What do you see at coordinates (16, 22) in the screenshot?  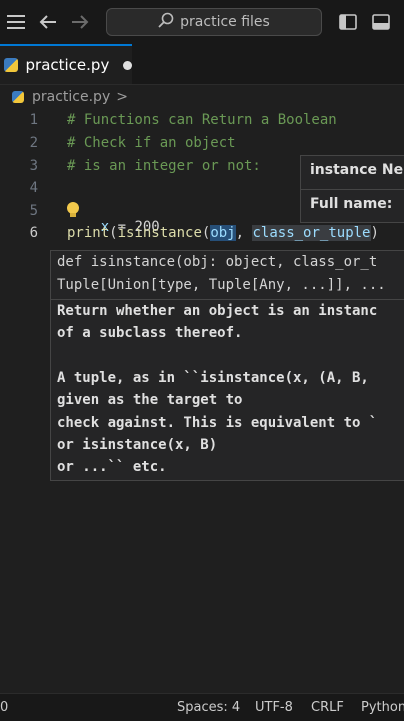 I see `menu-icon` at bounding box center [16, 22].